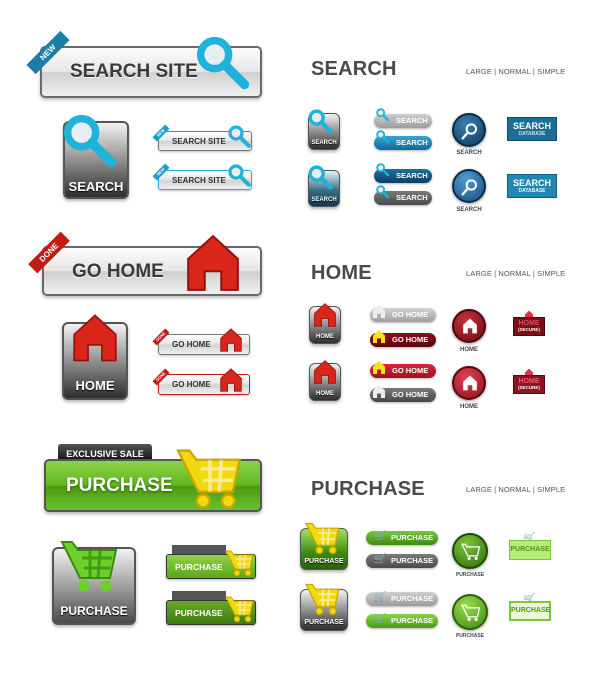 The height and width of the screenshot is (675, 600). What do you see at coordinates (530, 611) in the screenshot?
I see `purchase-simple-button-alt: PURCHASE` at bounding box center [530, 611].